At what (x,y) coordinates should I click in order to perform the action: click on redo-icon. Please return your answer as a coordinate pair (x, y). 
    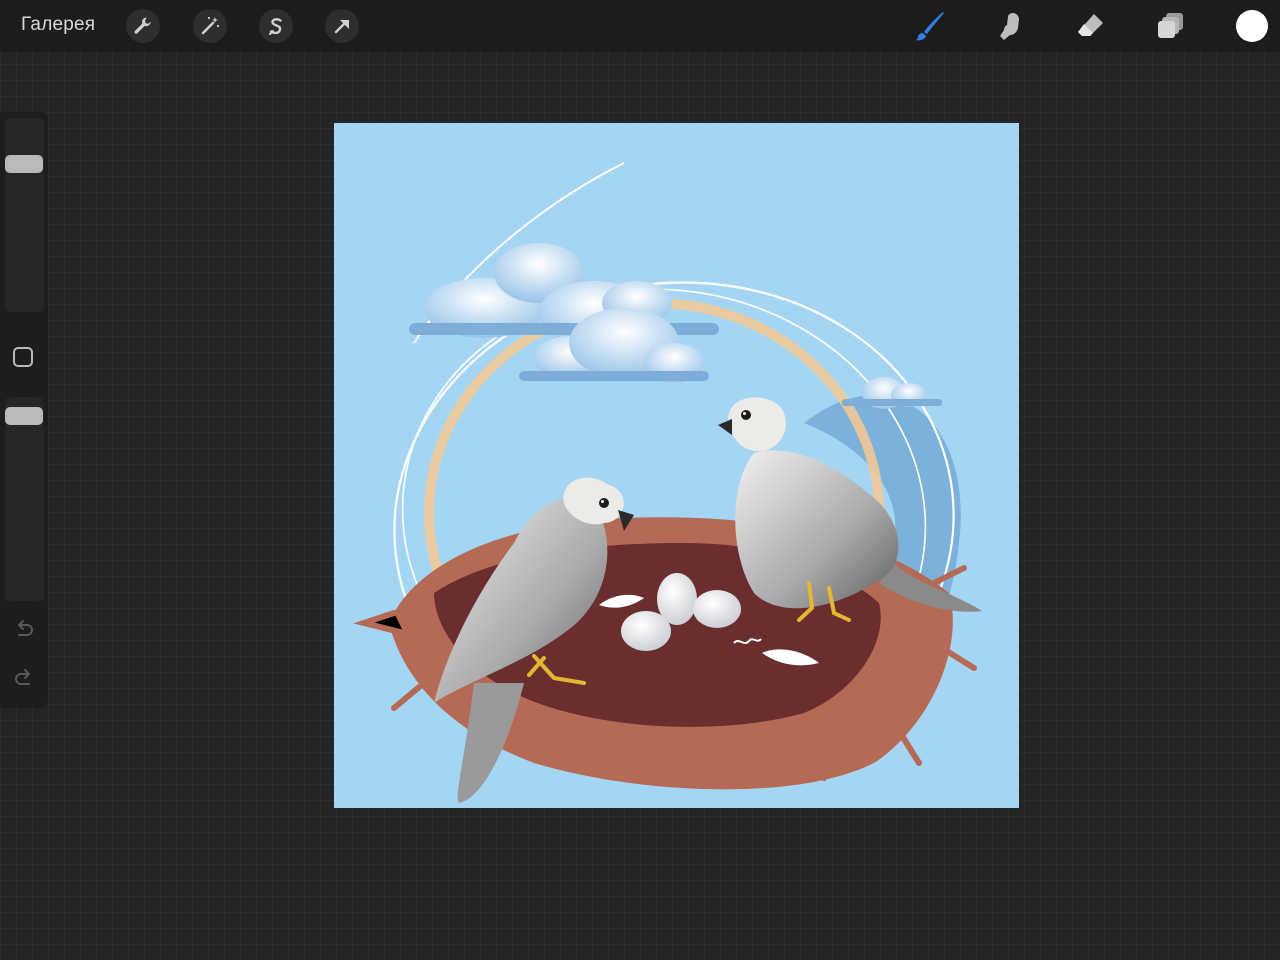
    Looking at the image, I should click on (24, 679).